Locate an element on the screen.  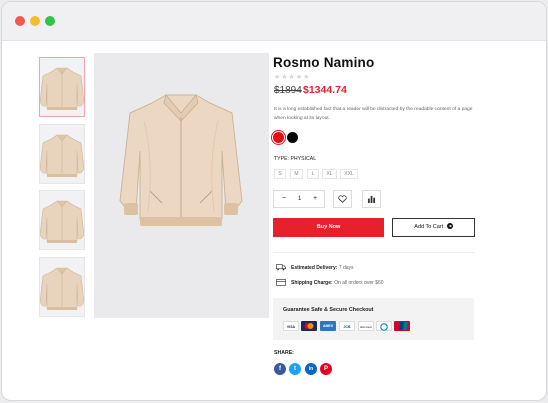
buy-now-button: Buy Now is located at coordinates (328, 227).